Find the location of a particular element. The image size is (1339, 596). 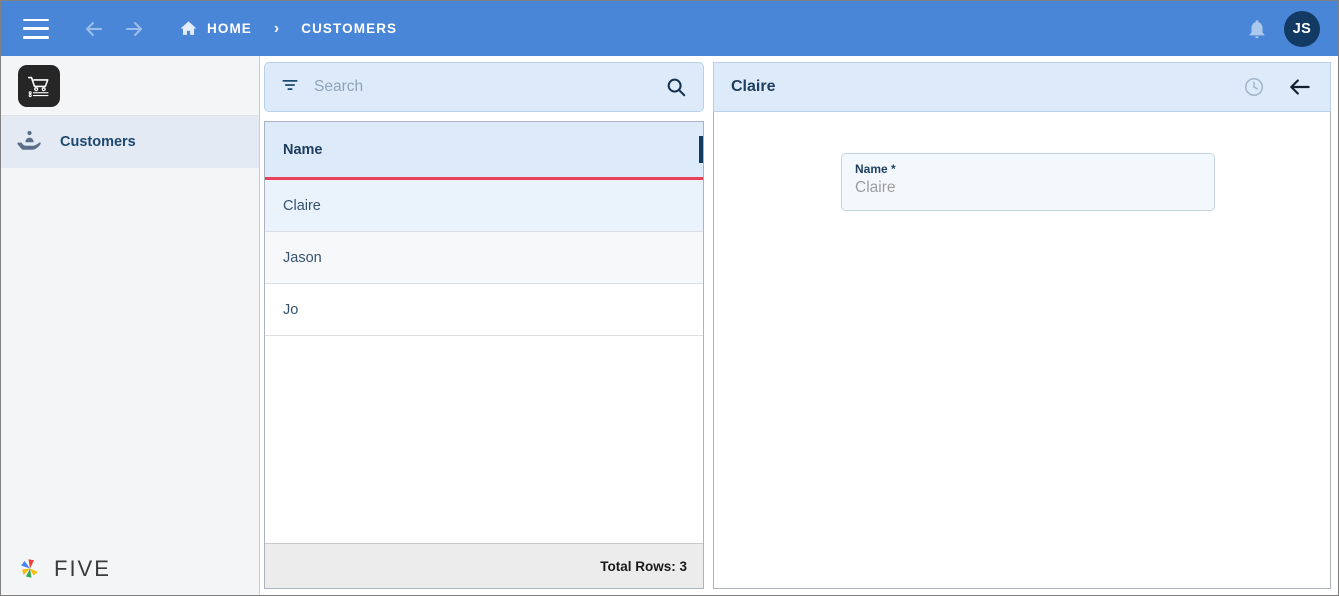

customer-glyph is located at coordinates (29, 140).